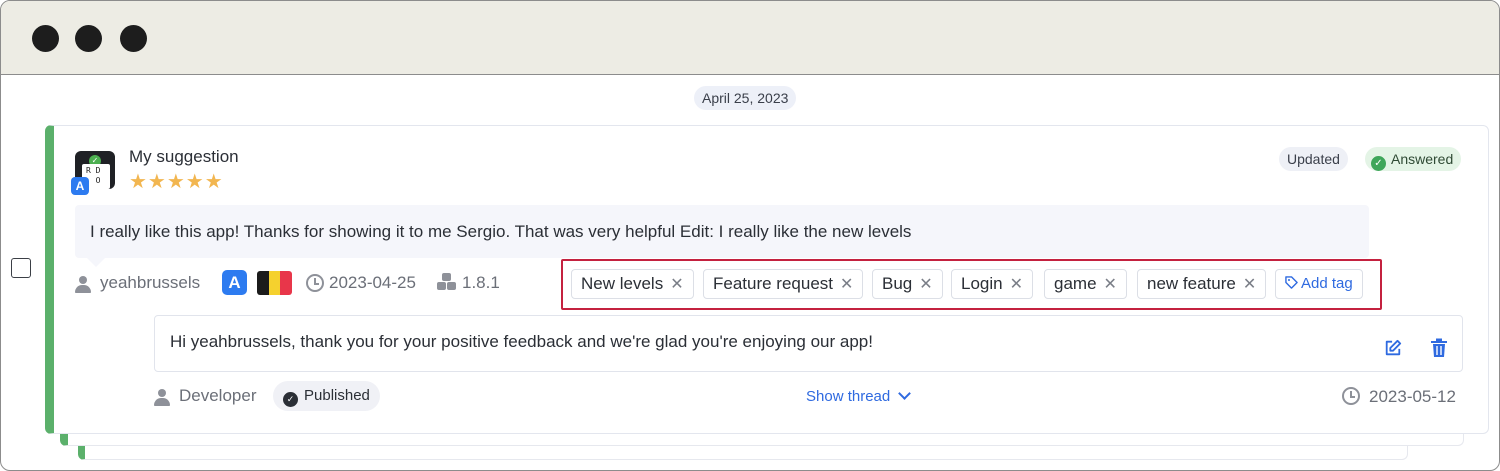 Image resolution: width=1500 pixels, height=471 pixels. What do you see at coordinates (96, 262) in the screenshot?
I see `review-bubble-tail` at bounding box center [96, 262].